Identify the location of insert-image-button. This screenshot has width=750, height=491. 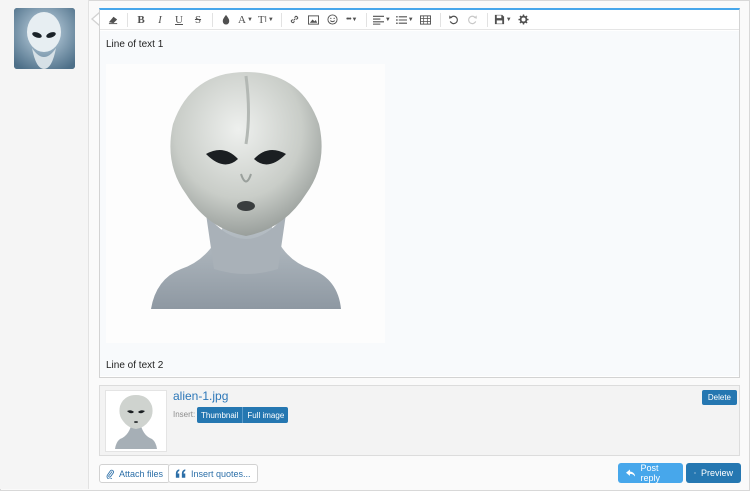
(314, 20).